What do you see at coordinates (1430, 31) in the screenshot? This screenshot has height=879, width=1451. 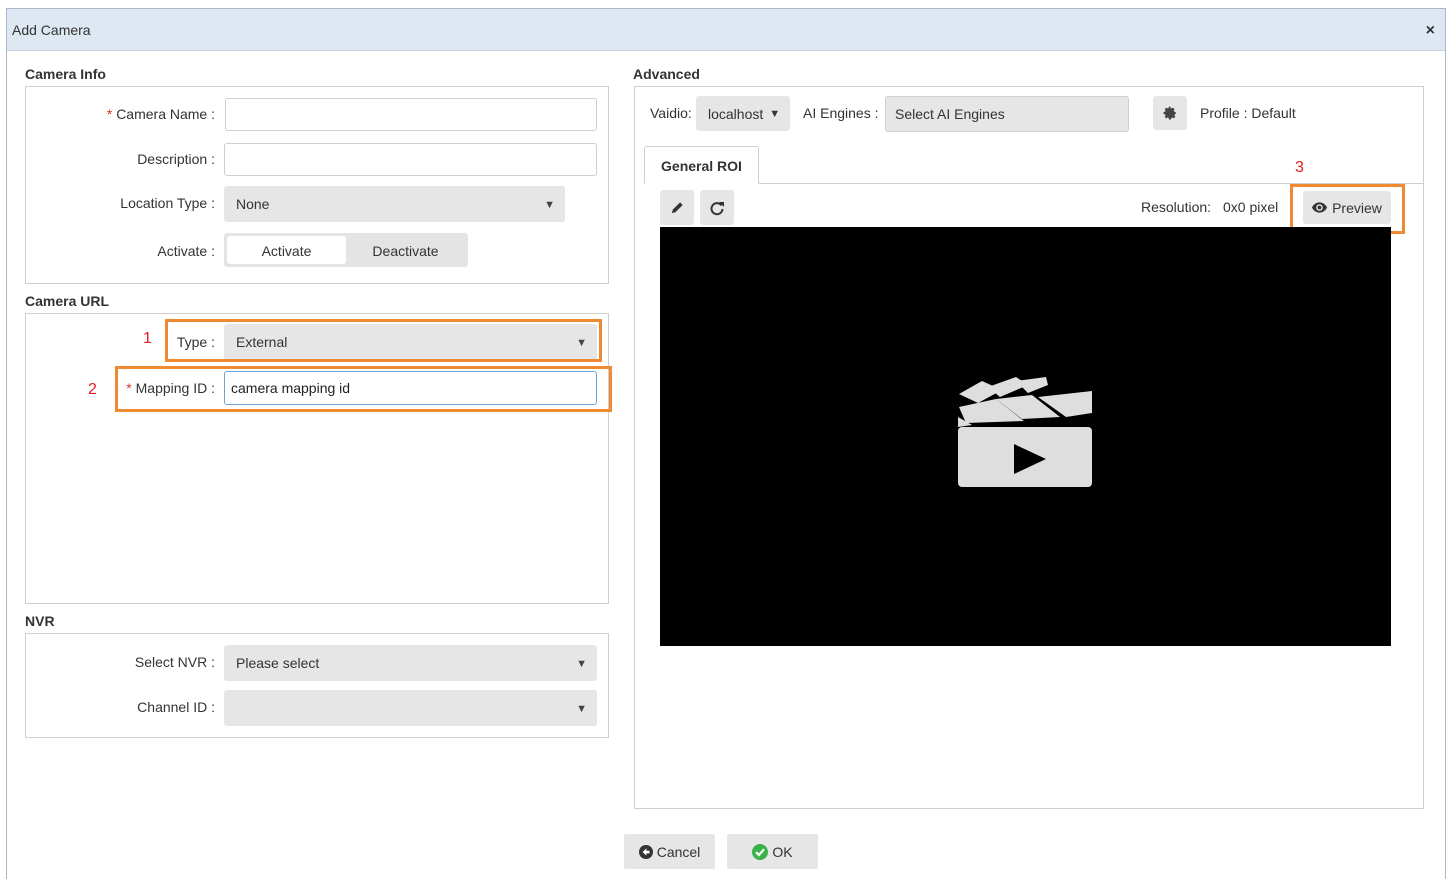 I see `close-icon: ×` at bounding box center [1430, 31].